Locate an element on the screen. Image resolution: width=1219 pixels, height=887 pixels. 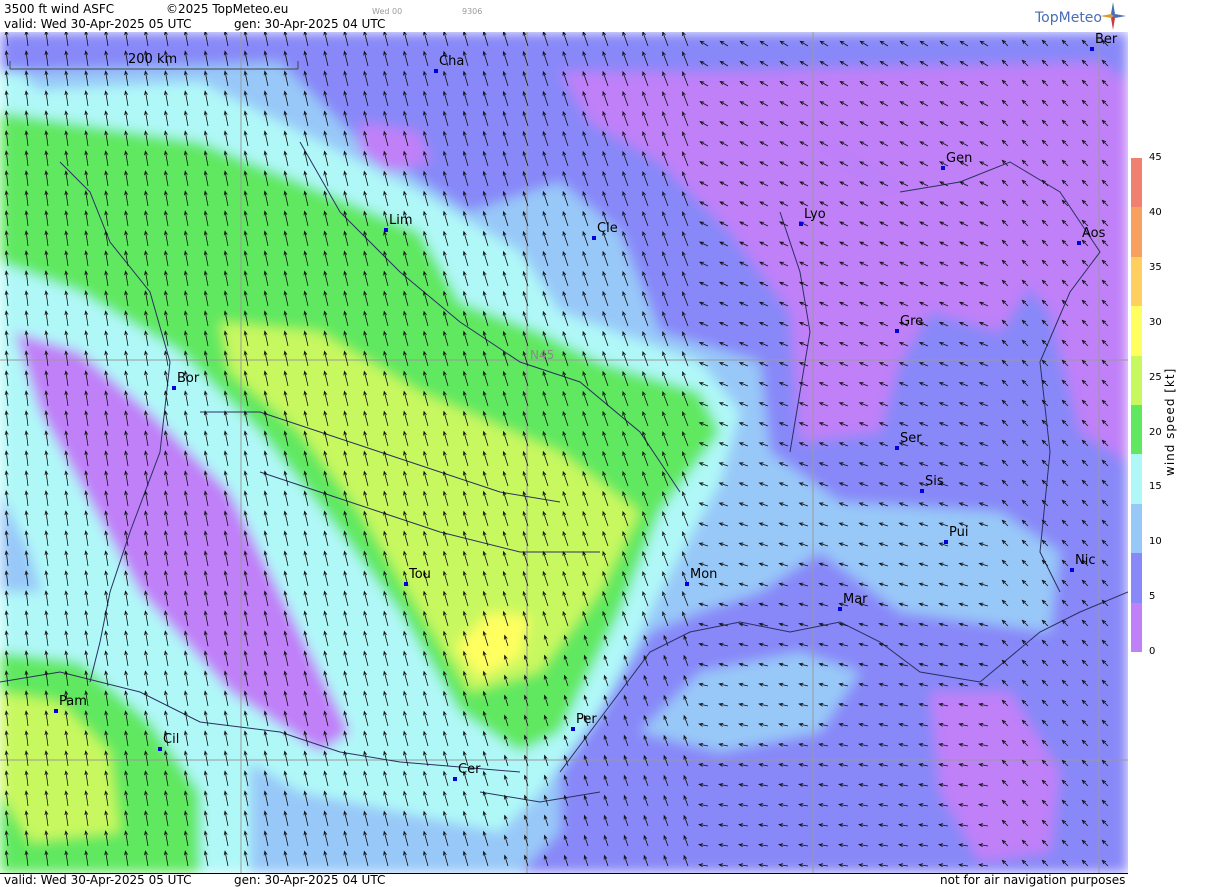
copyright: ©2025 TopMeteo.eu is located at coordinates (227, 9).